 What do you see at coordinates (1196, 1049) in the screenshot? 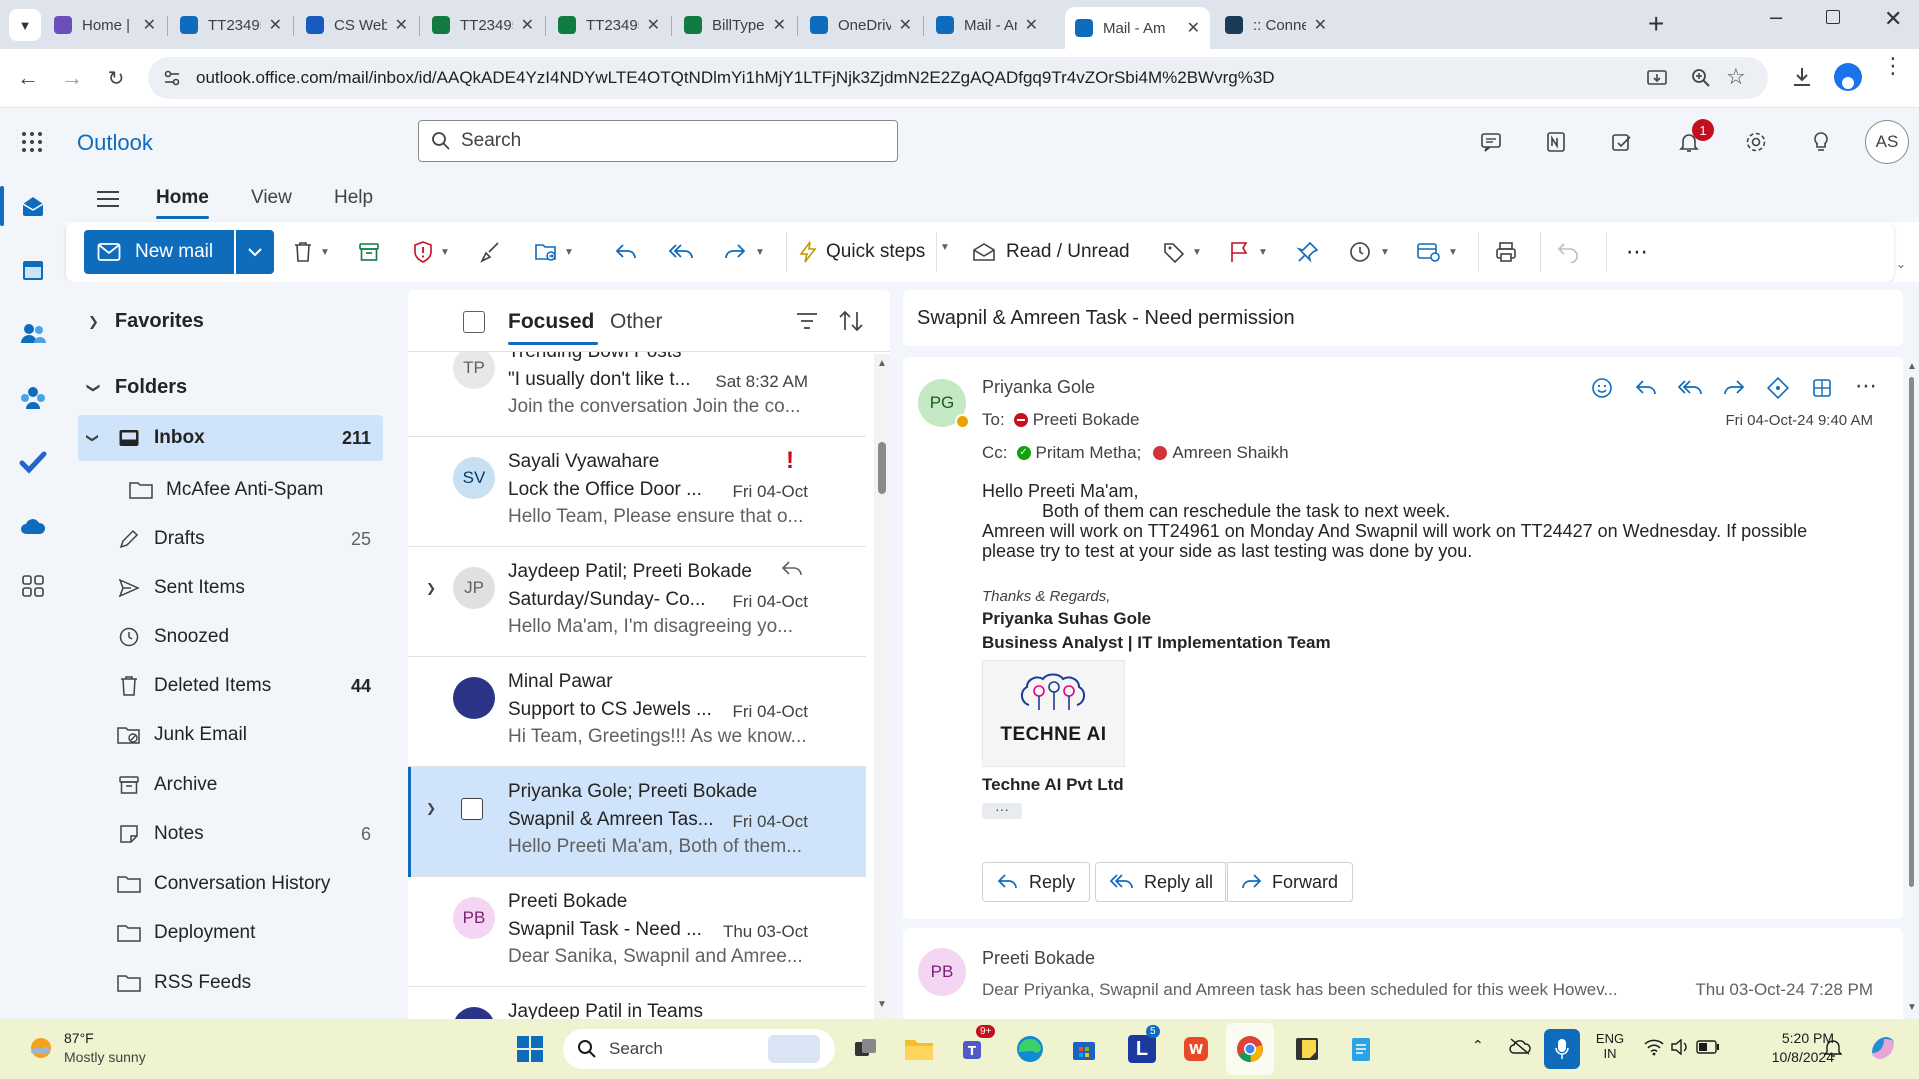
I see `wps-office-icon: W` at bounding box center [1196, 1049].